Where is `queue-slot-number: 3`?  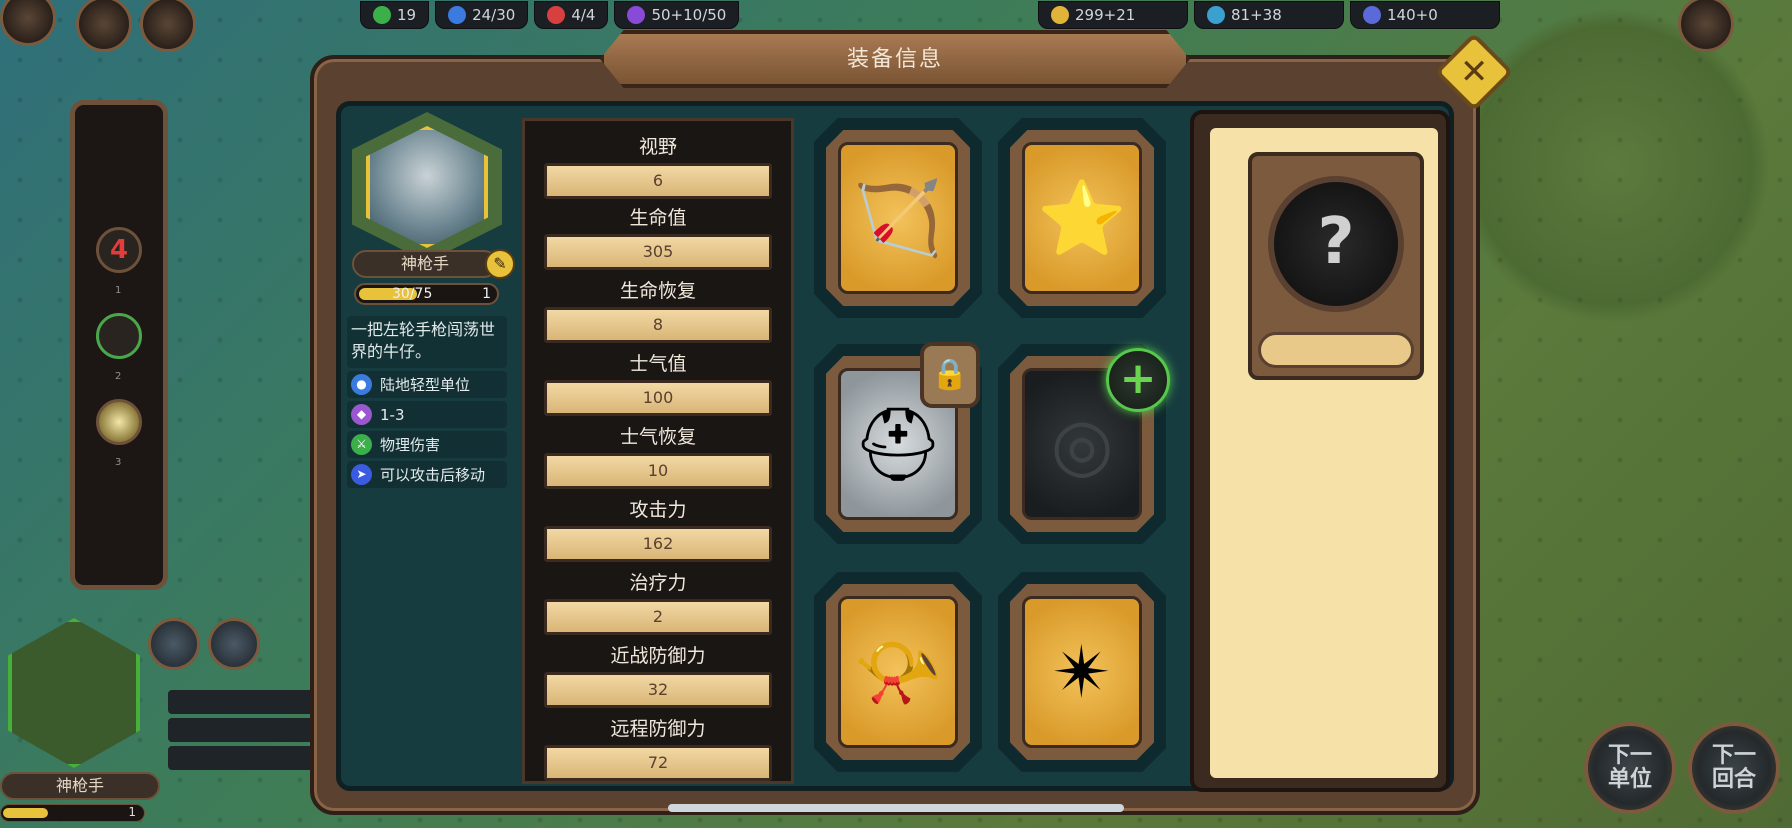
queue-slot-number: 3 is located at coordinates (118, 462).